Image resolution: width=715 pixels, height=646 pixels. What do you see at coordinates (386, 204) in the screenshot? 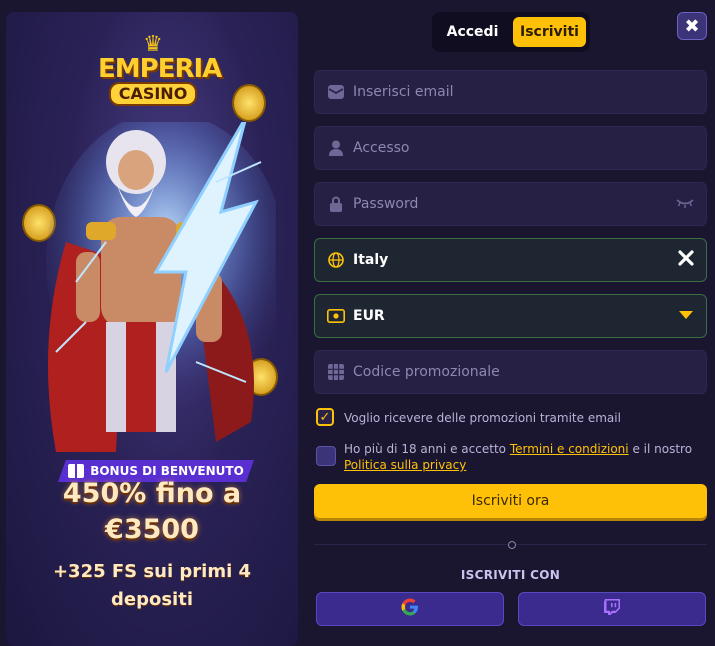
I see `password-placeholder: Password` at bounding box center [386, 204].